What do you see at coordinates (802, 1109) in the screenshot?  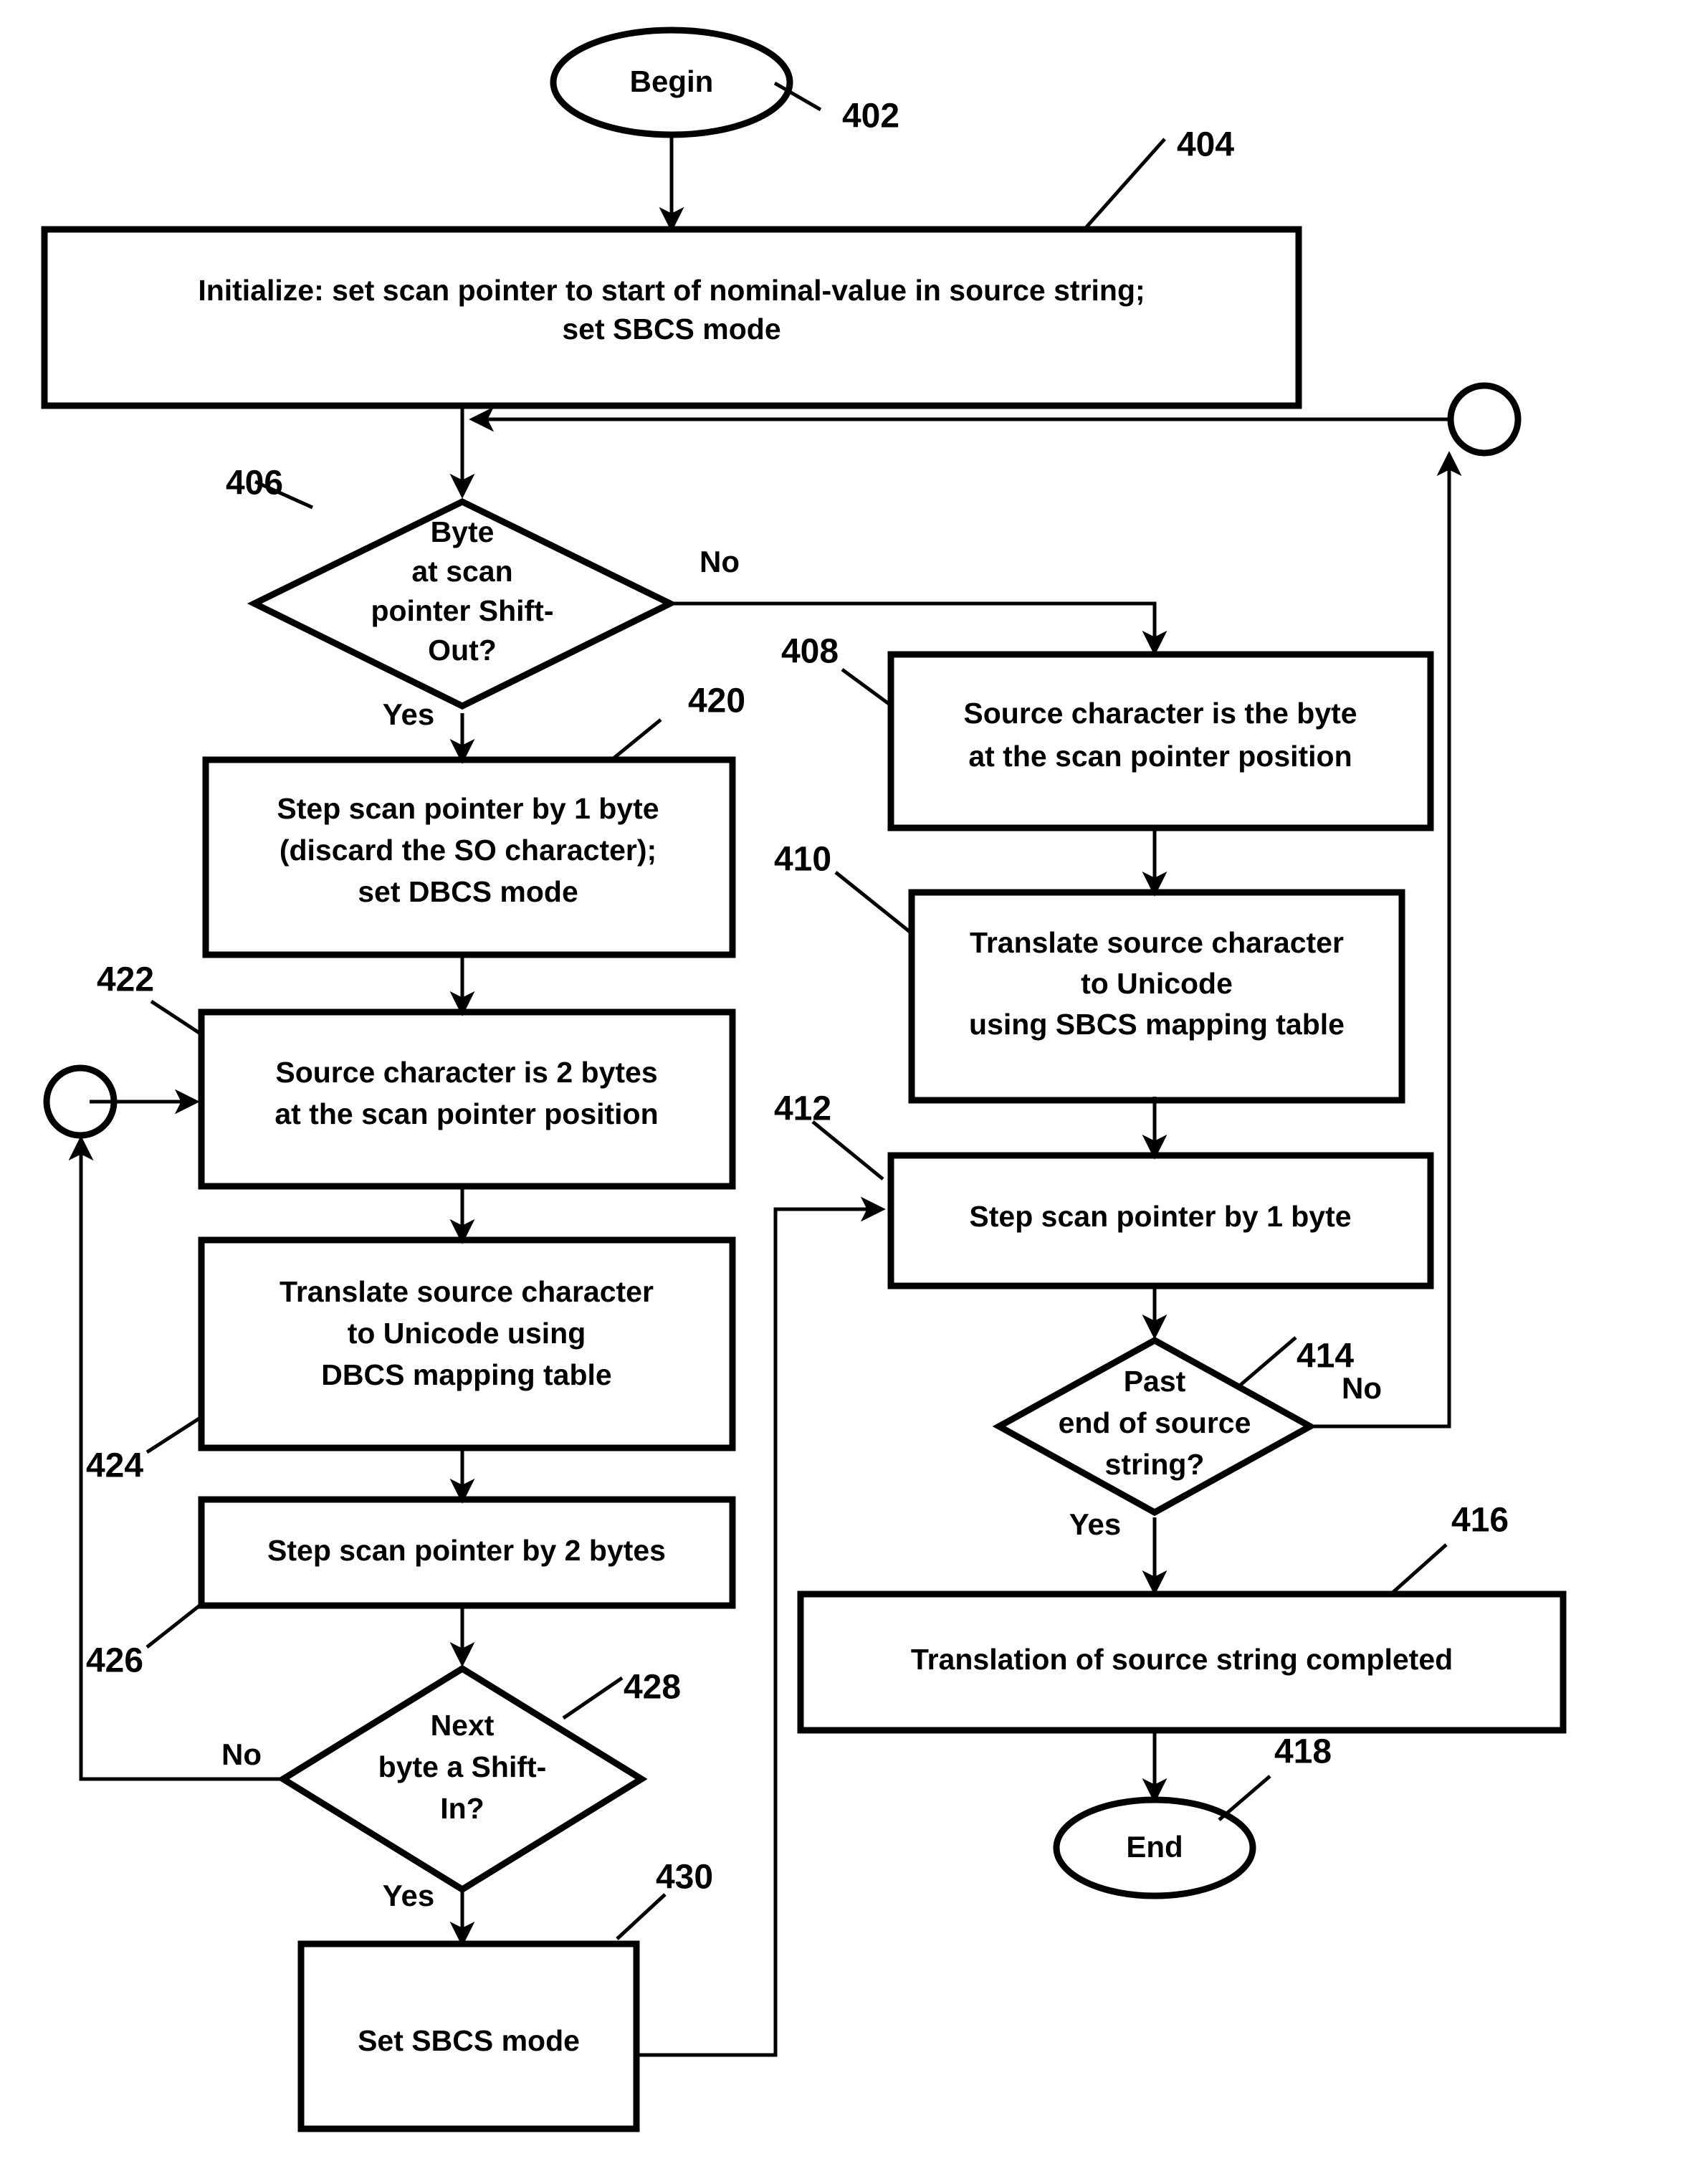 I see `ref-412: 412` at bounding box center [802, 1109].